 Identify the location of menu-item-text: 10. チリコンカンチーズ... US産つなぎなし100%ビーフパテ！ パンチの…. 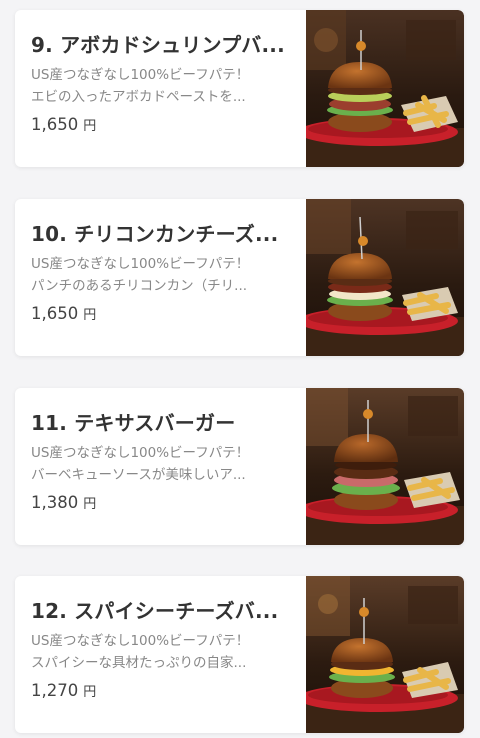
(160, 277).